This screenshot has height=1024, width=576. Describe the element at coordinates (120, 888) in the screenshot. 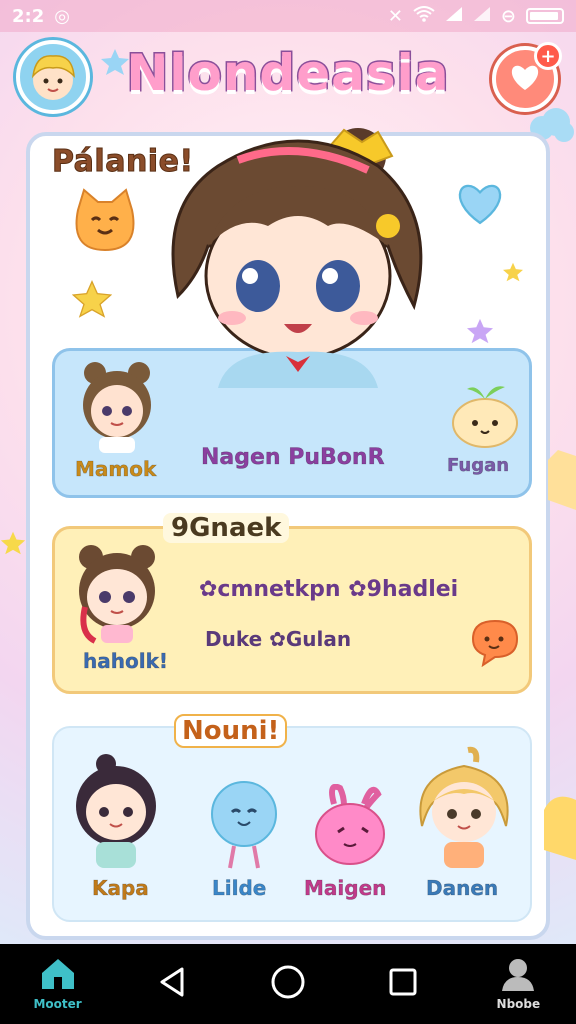

I see `character-label: Kapa` at that location.